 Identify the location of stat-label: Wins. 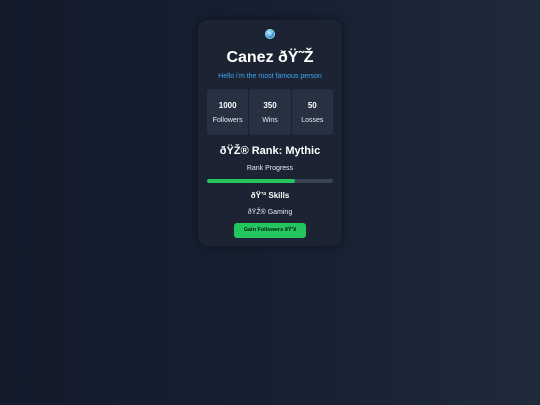
(270, 120).